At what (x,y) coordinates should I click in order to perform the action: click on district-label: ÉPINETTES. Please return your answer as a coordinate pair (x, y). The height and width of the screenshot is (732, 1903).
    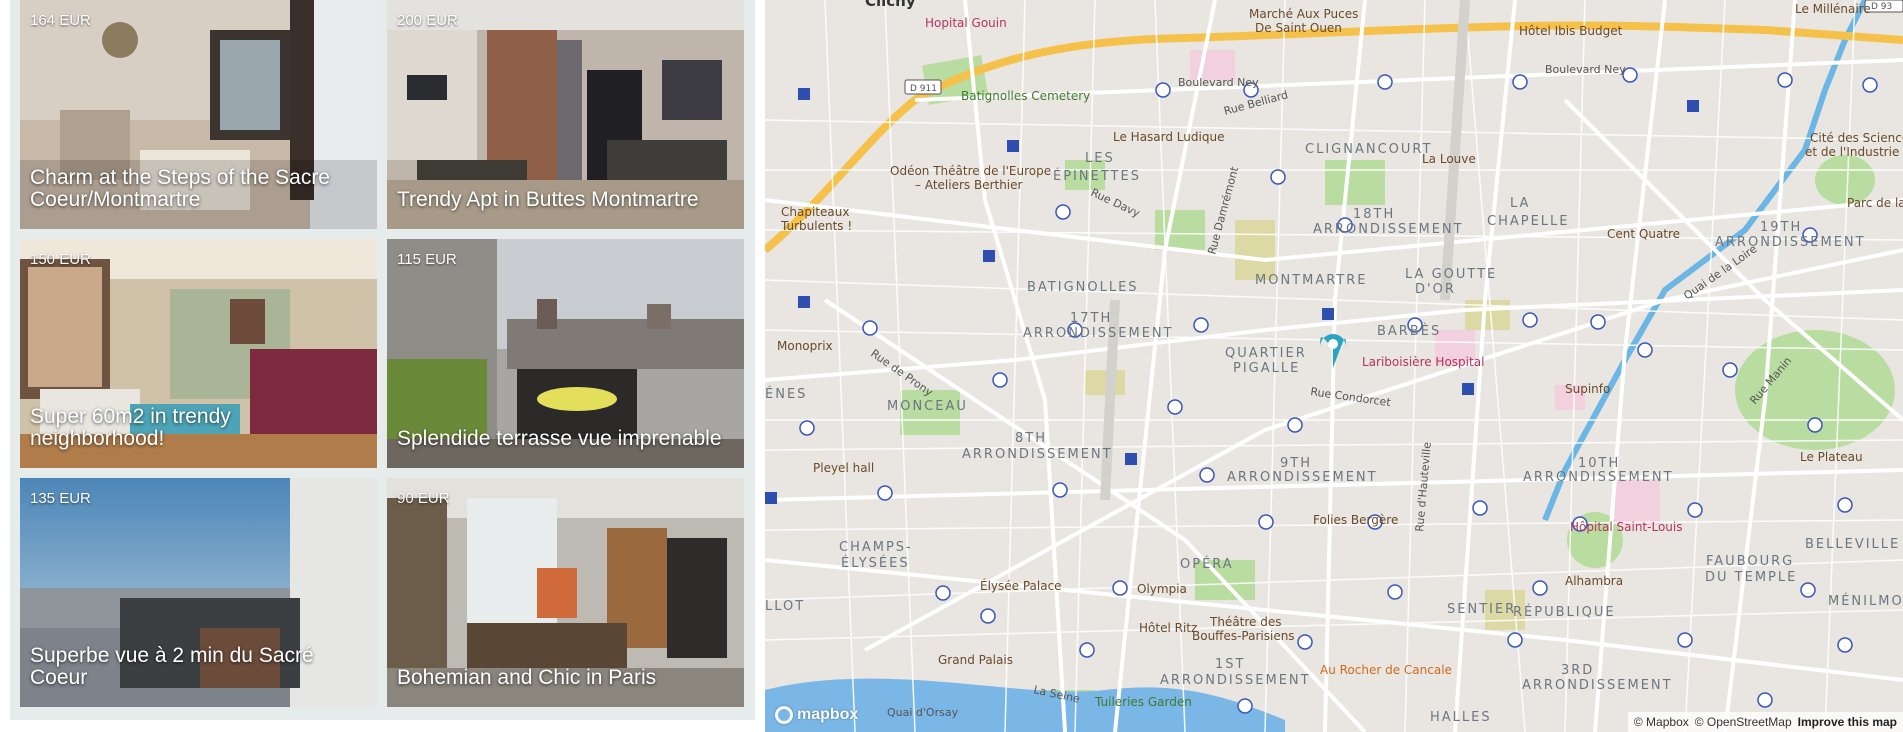
    Looking at the image, I should click on (1097, 176).